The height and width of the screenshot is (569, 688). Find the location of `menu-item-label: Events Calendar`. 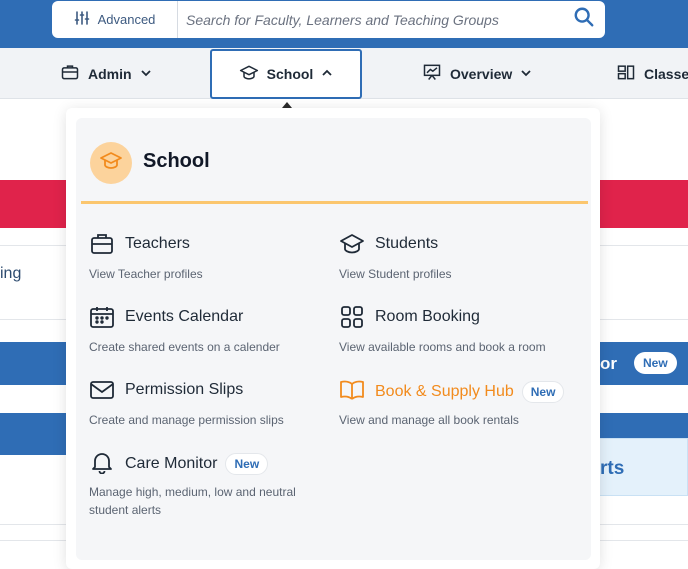

menu-item-label: Events Calendar is located at coordinates (184, 316).